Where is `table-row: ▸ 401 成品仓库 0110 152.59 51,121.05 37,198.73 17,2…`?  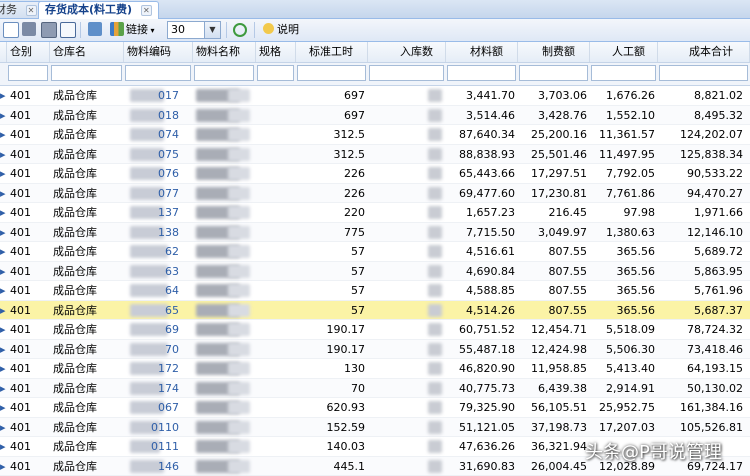 table-row: ▸ 401 成品仓库 0110 152.59 51,121.05 37,198.73 17,2… is located at coordinates (375, 427).